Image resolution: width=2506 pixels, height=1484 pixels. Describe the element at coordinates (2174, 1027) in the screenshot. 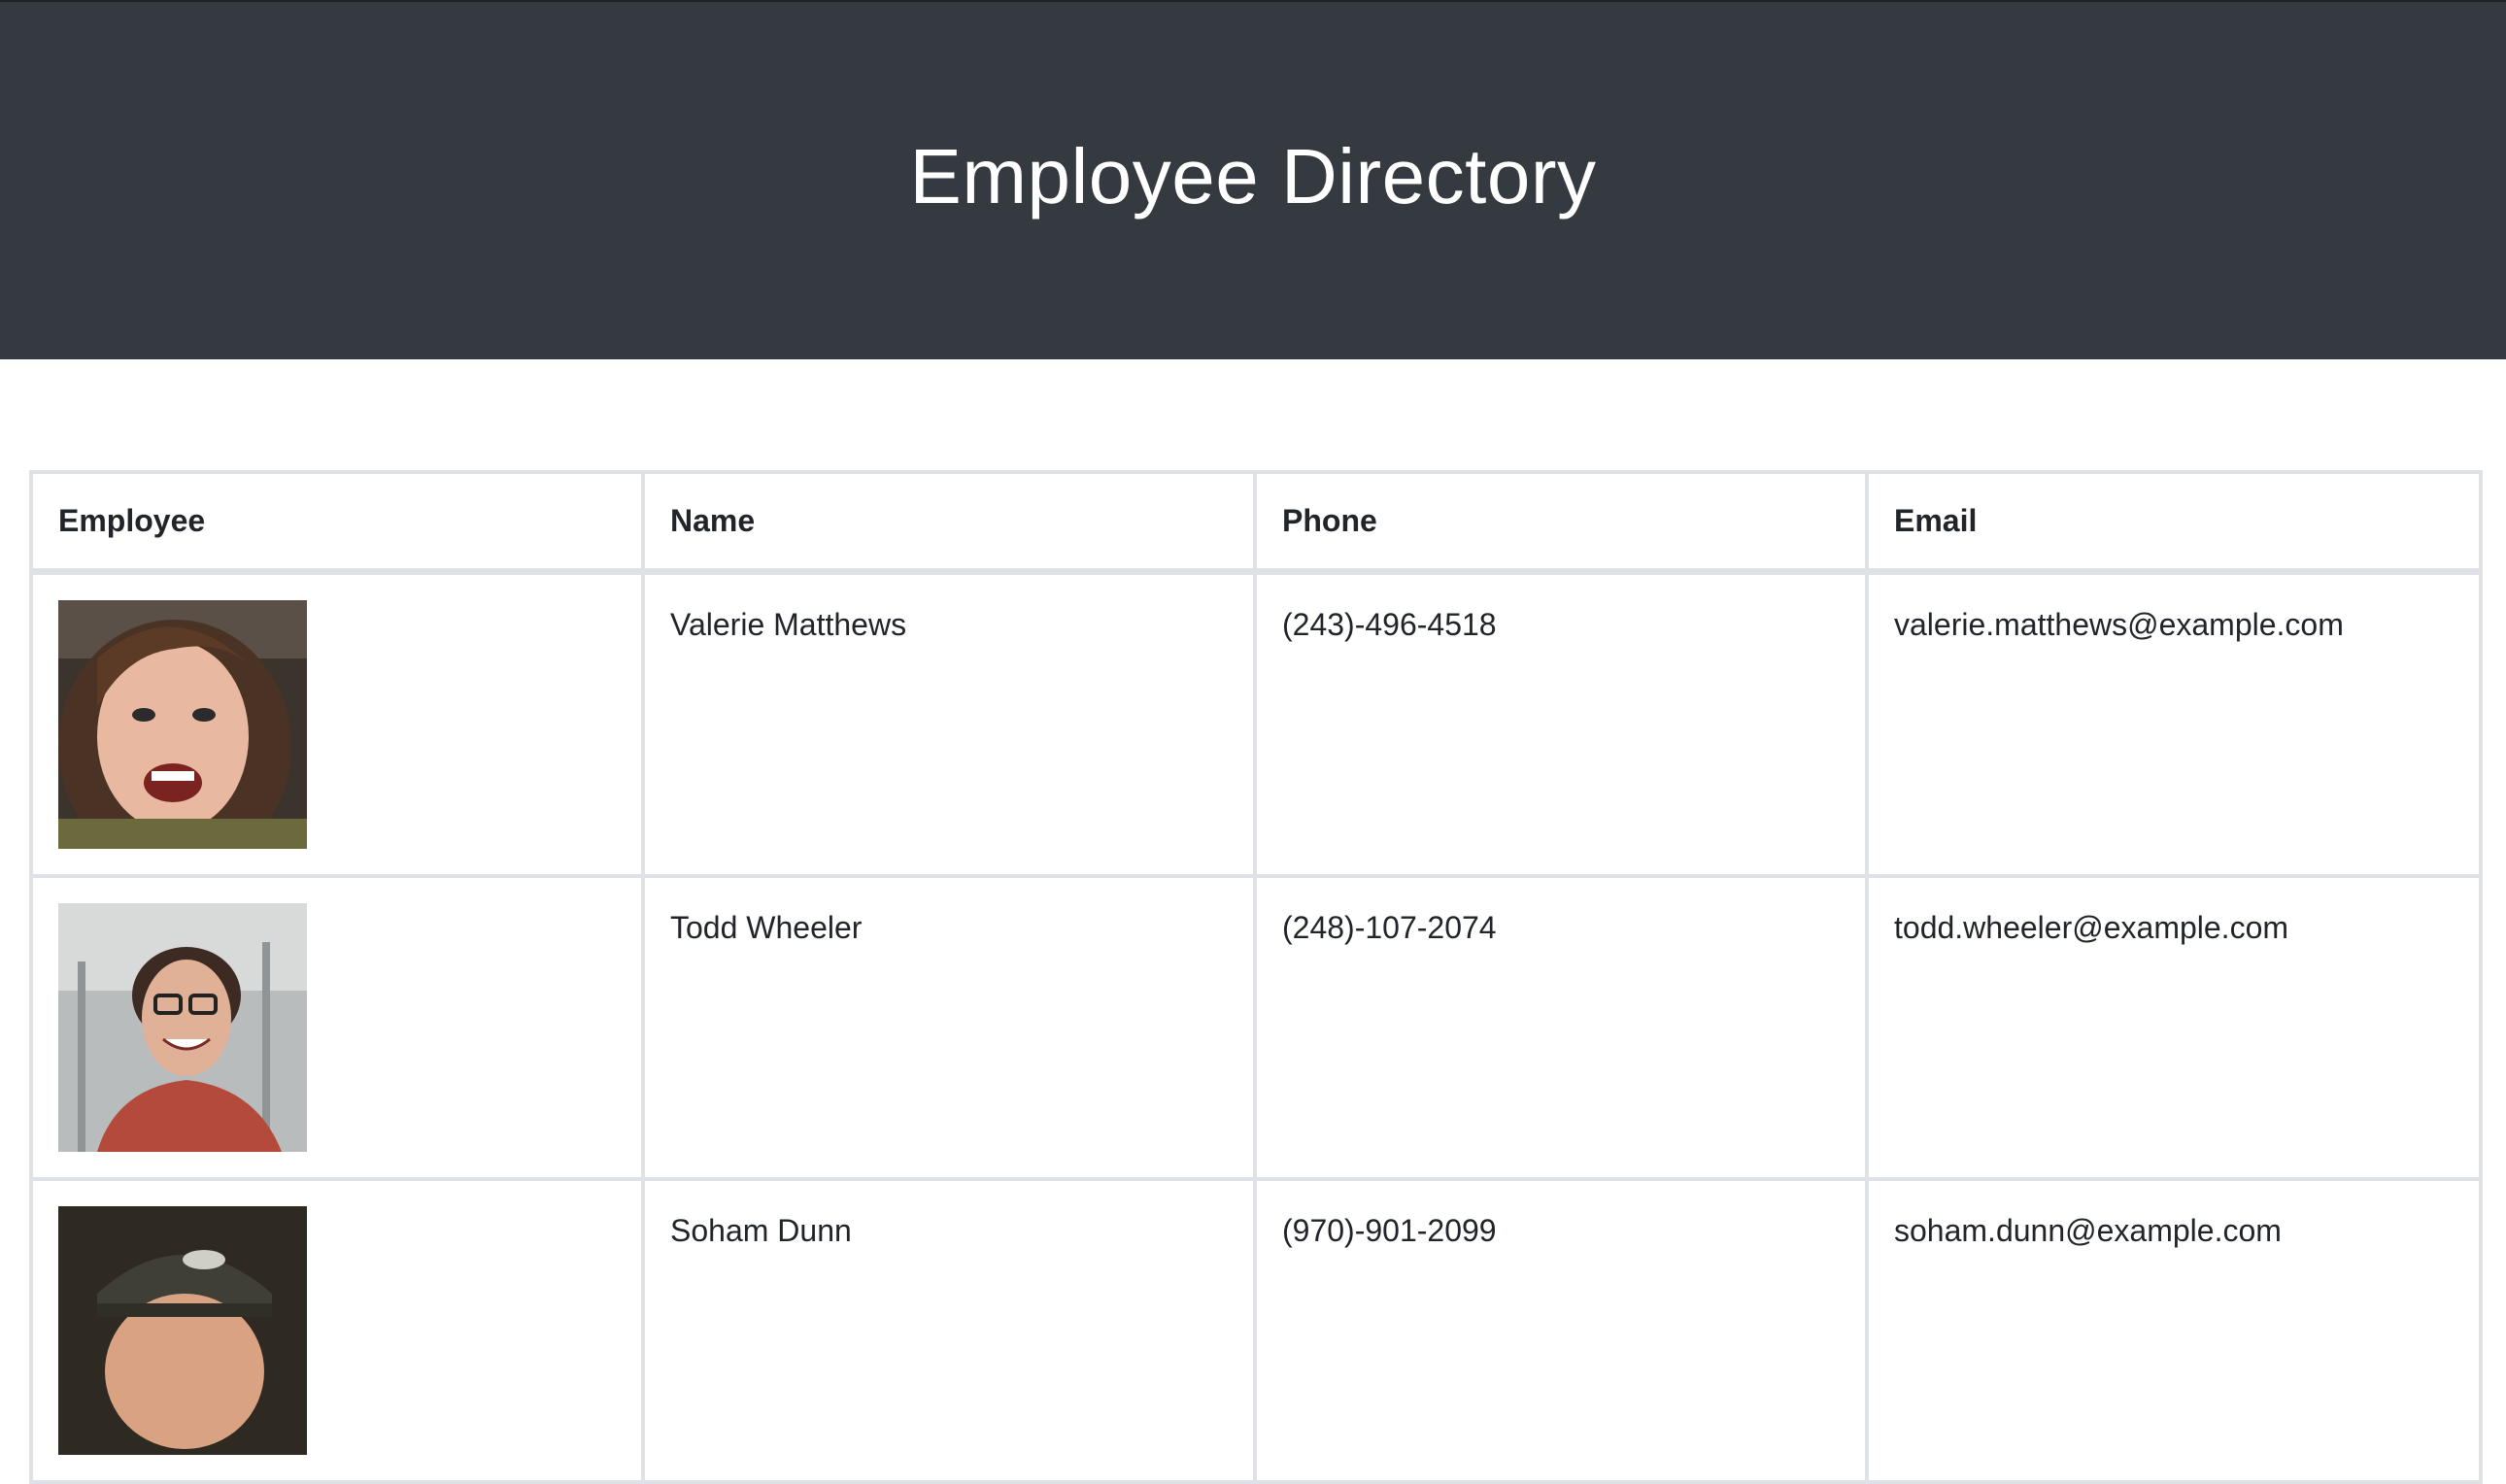

I see `employee-email: todd.wheeler@example.com` at that location.